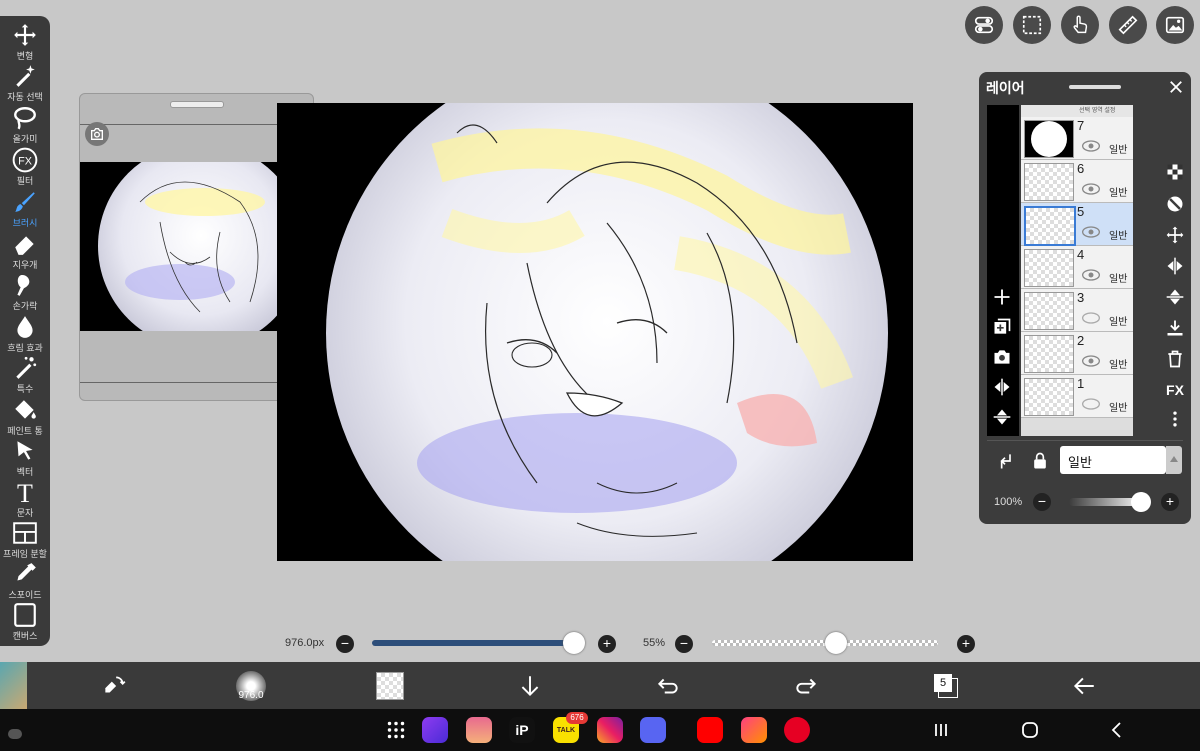  I want to click on divider, so click(1085, 440).